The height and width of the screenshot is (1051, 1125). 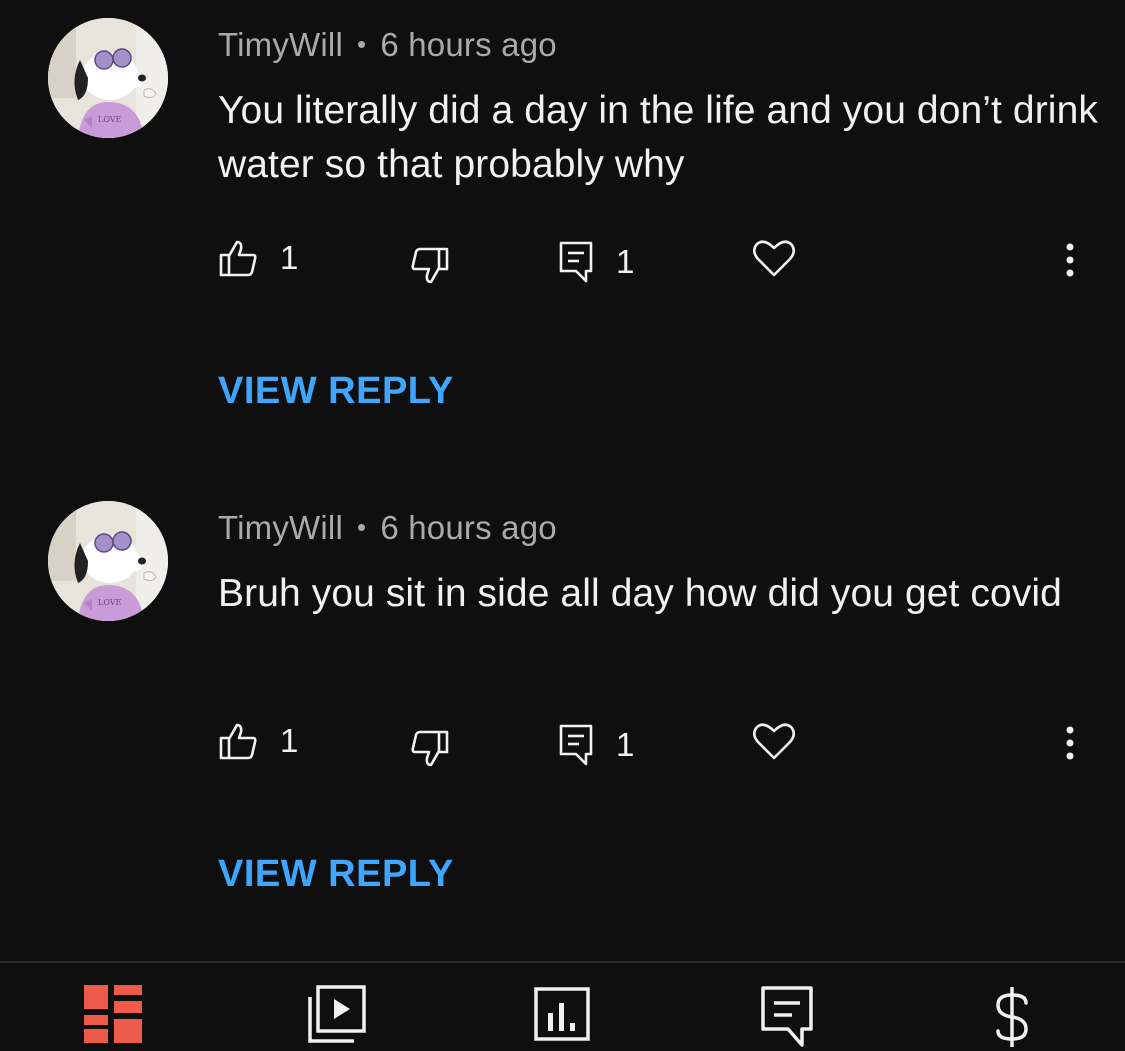 I want to click on comments-icon, so click(x=787, y=1016).